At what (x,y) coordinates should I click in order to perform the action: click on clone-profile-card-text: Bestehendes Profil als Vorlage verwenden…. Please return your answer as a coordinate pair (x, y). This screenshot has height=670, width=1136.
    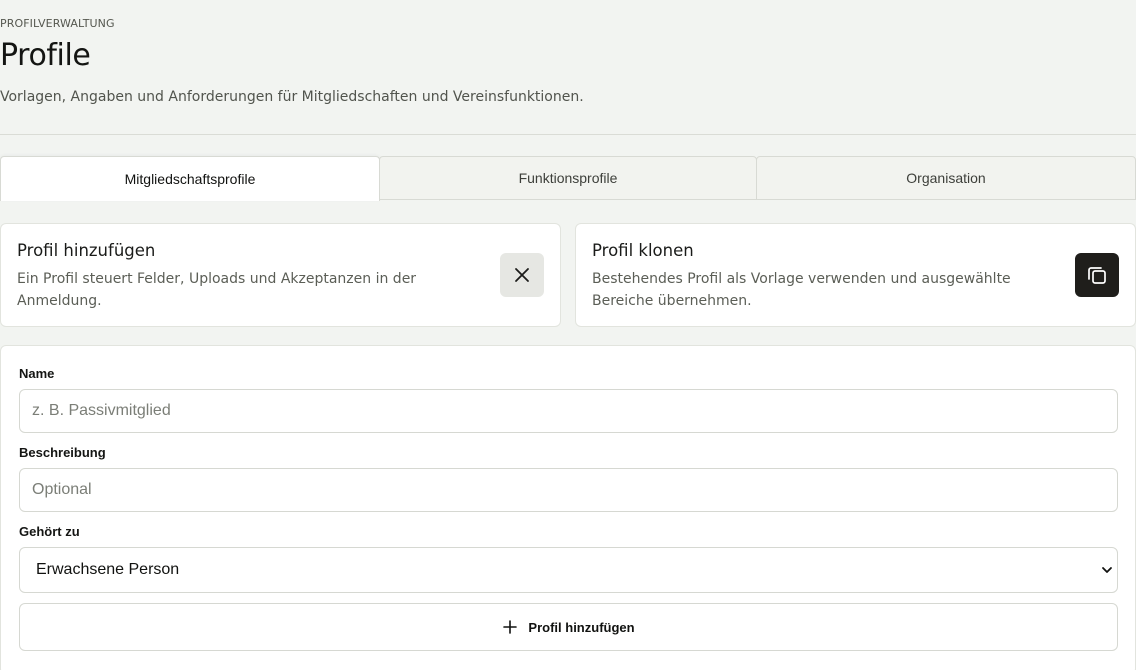
    Looking at the image, I should click on (801, 290).